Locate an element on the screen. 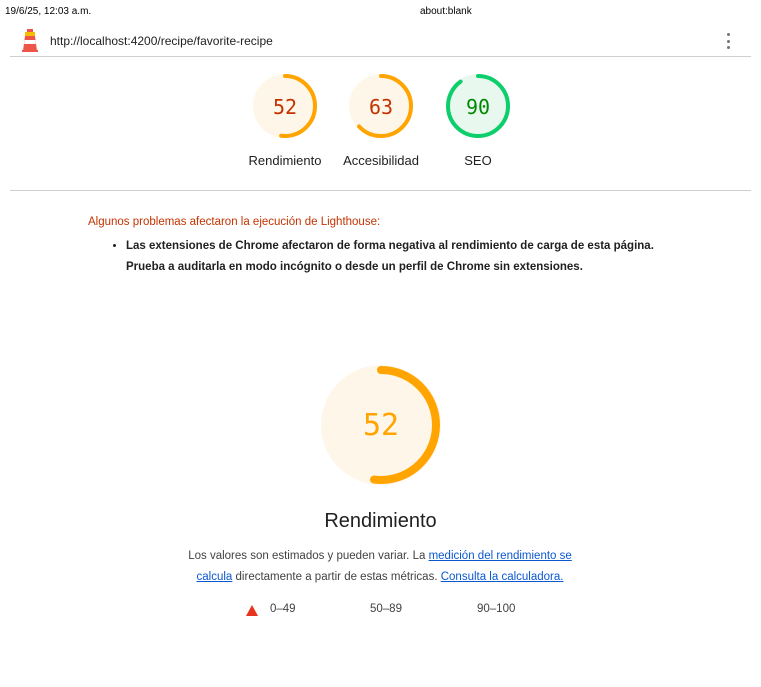 The image size is (761, 687). gauge-label: SEO is located at coordinates (478, 160).